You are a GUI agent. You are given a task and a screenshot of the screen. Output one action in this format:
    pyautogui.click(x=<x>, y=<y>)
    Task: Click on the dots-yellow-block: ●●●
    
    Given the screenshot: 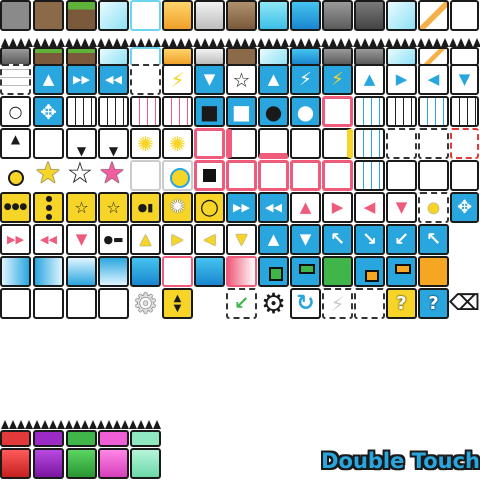 What is the action you would take?
    pyautogui.click(x=15, y=207)
    